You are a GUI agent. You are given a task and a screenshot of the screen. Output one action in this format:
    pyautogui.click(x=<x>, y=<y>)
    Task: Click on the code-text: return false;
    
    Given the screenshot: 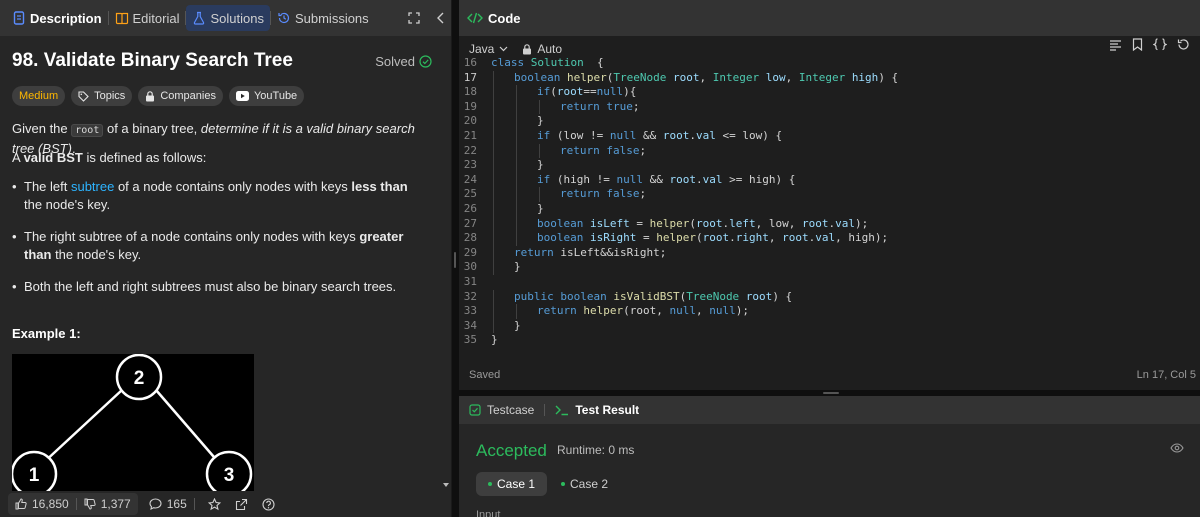 What is the action you would take?
    pyautogui.click(x=568, y=151)
    